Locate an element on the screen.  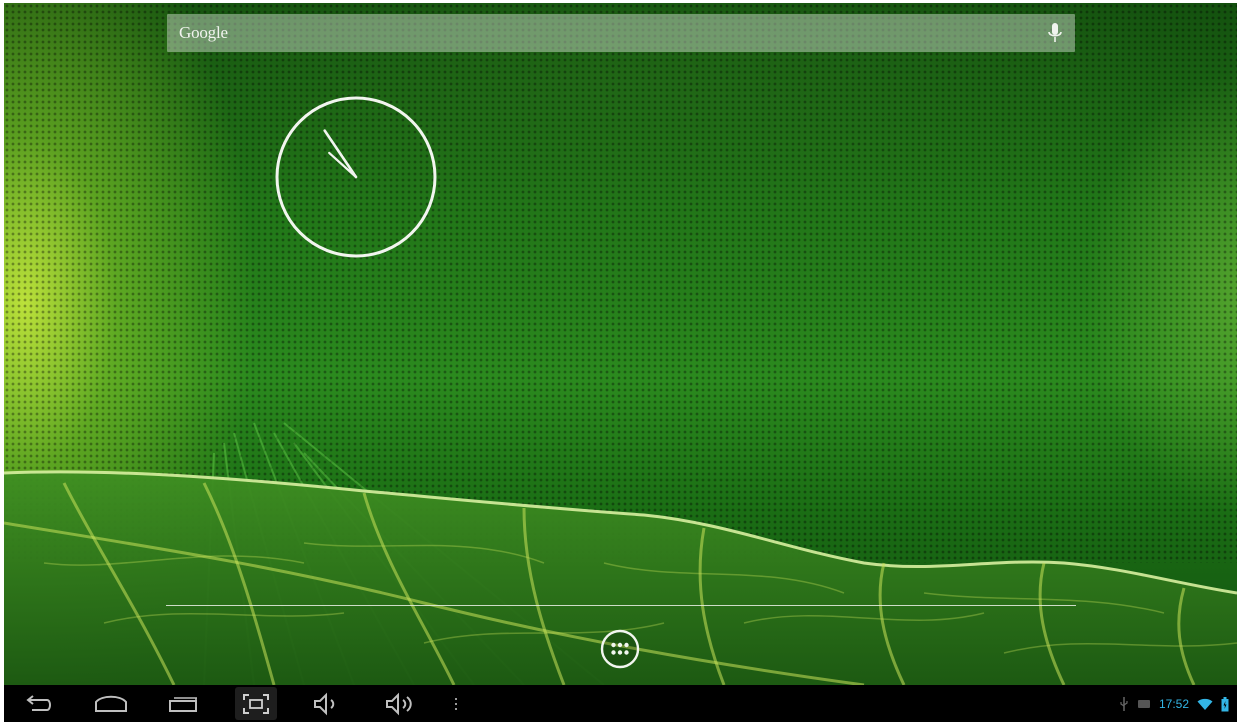
app-drawer-button is located at coordinates (620, 649).